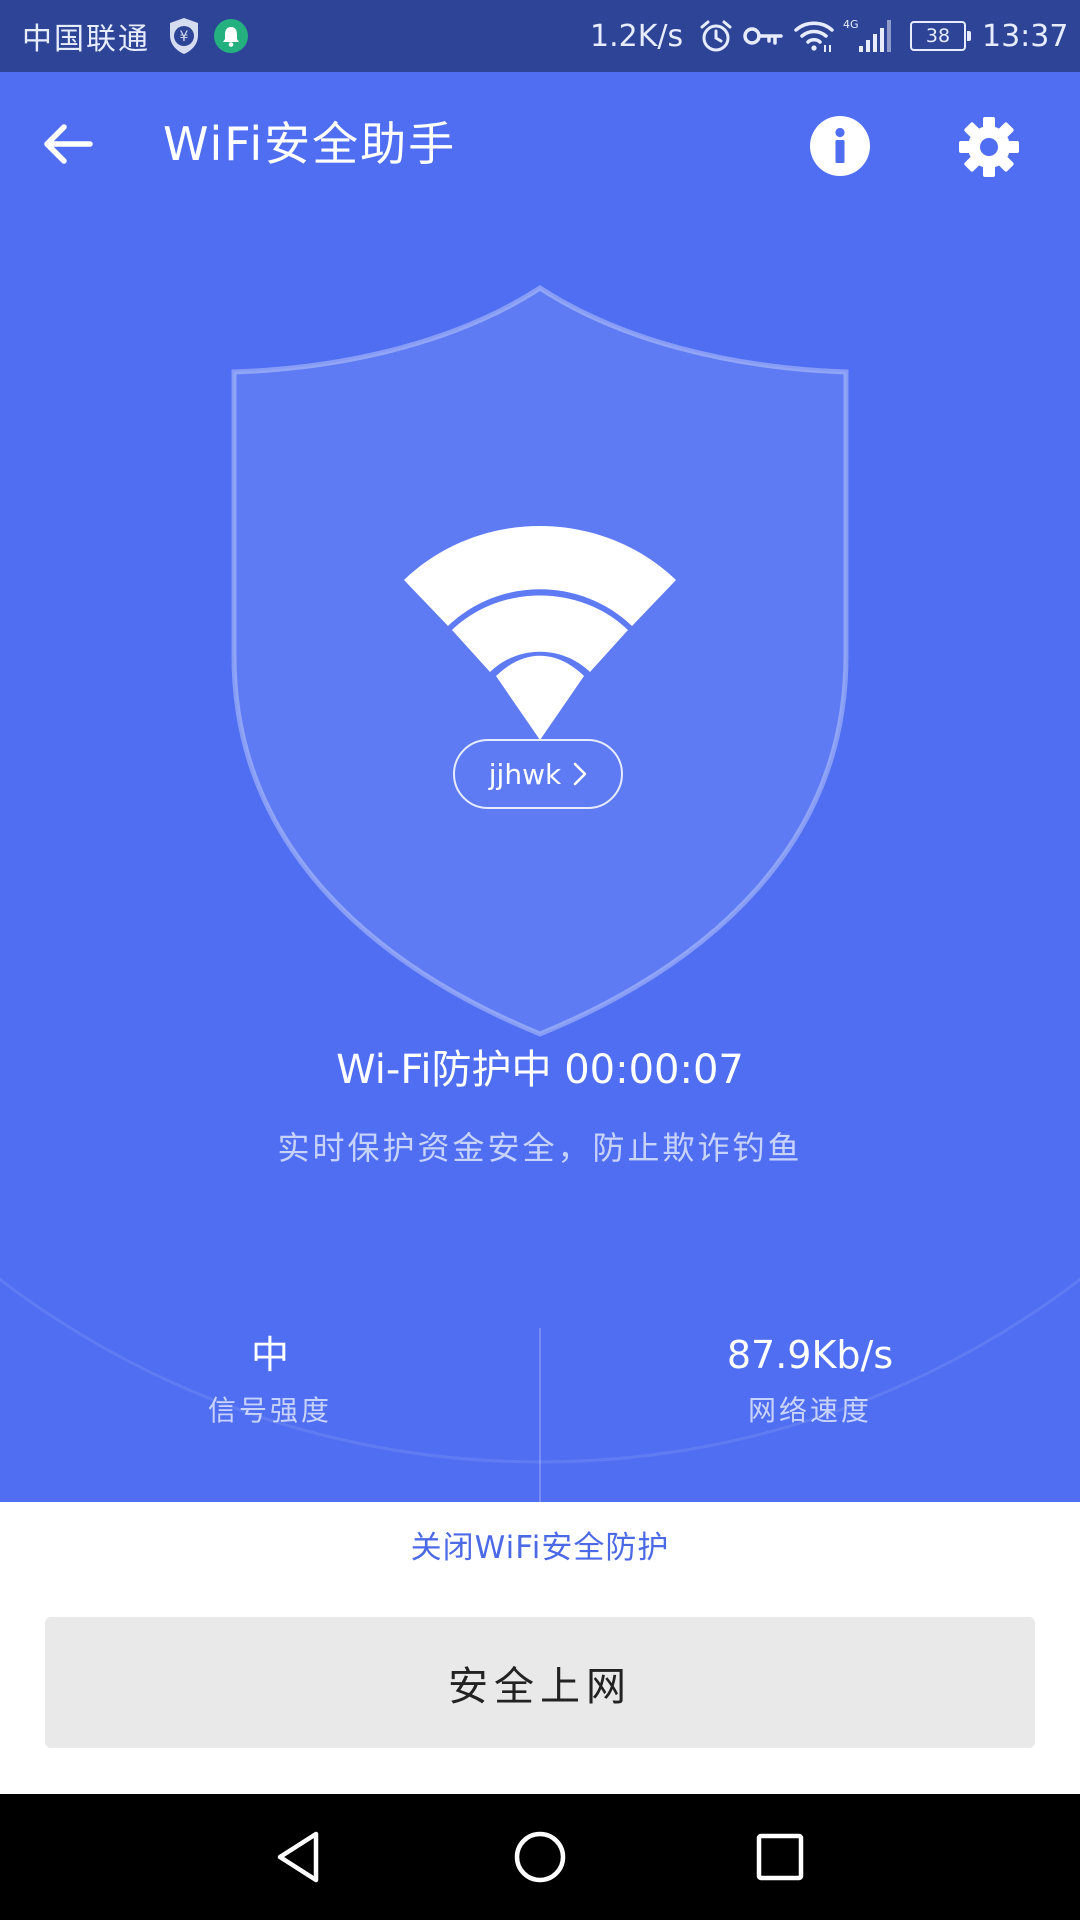  What do you see at coordinates (525, 774) in the screenshot?
I see `network-name: jjhwk` at bounding box center [525, 774].